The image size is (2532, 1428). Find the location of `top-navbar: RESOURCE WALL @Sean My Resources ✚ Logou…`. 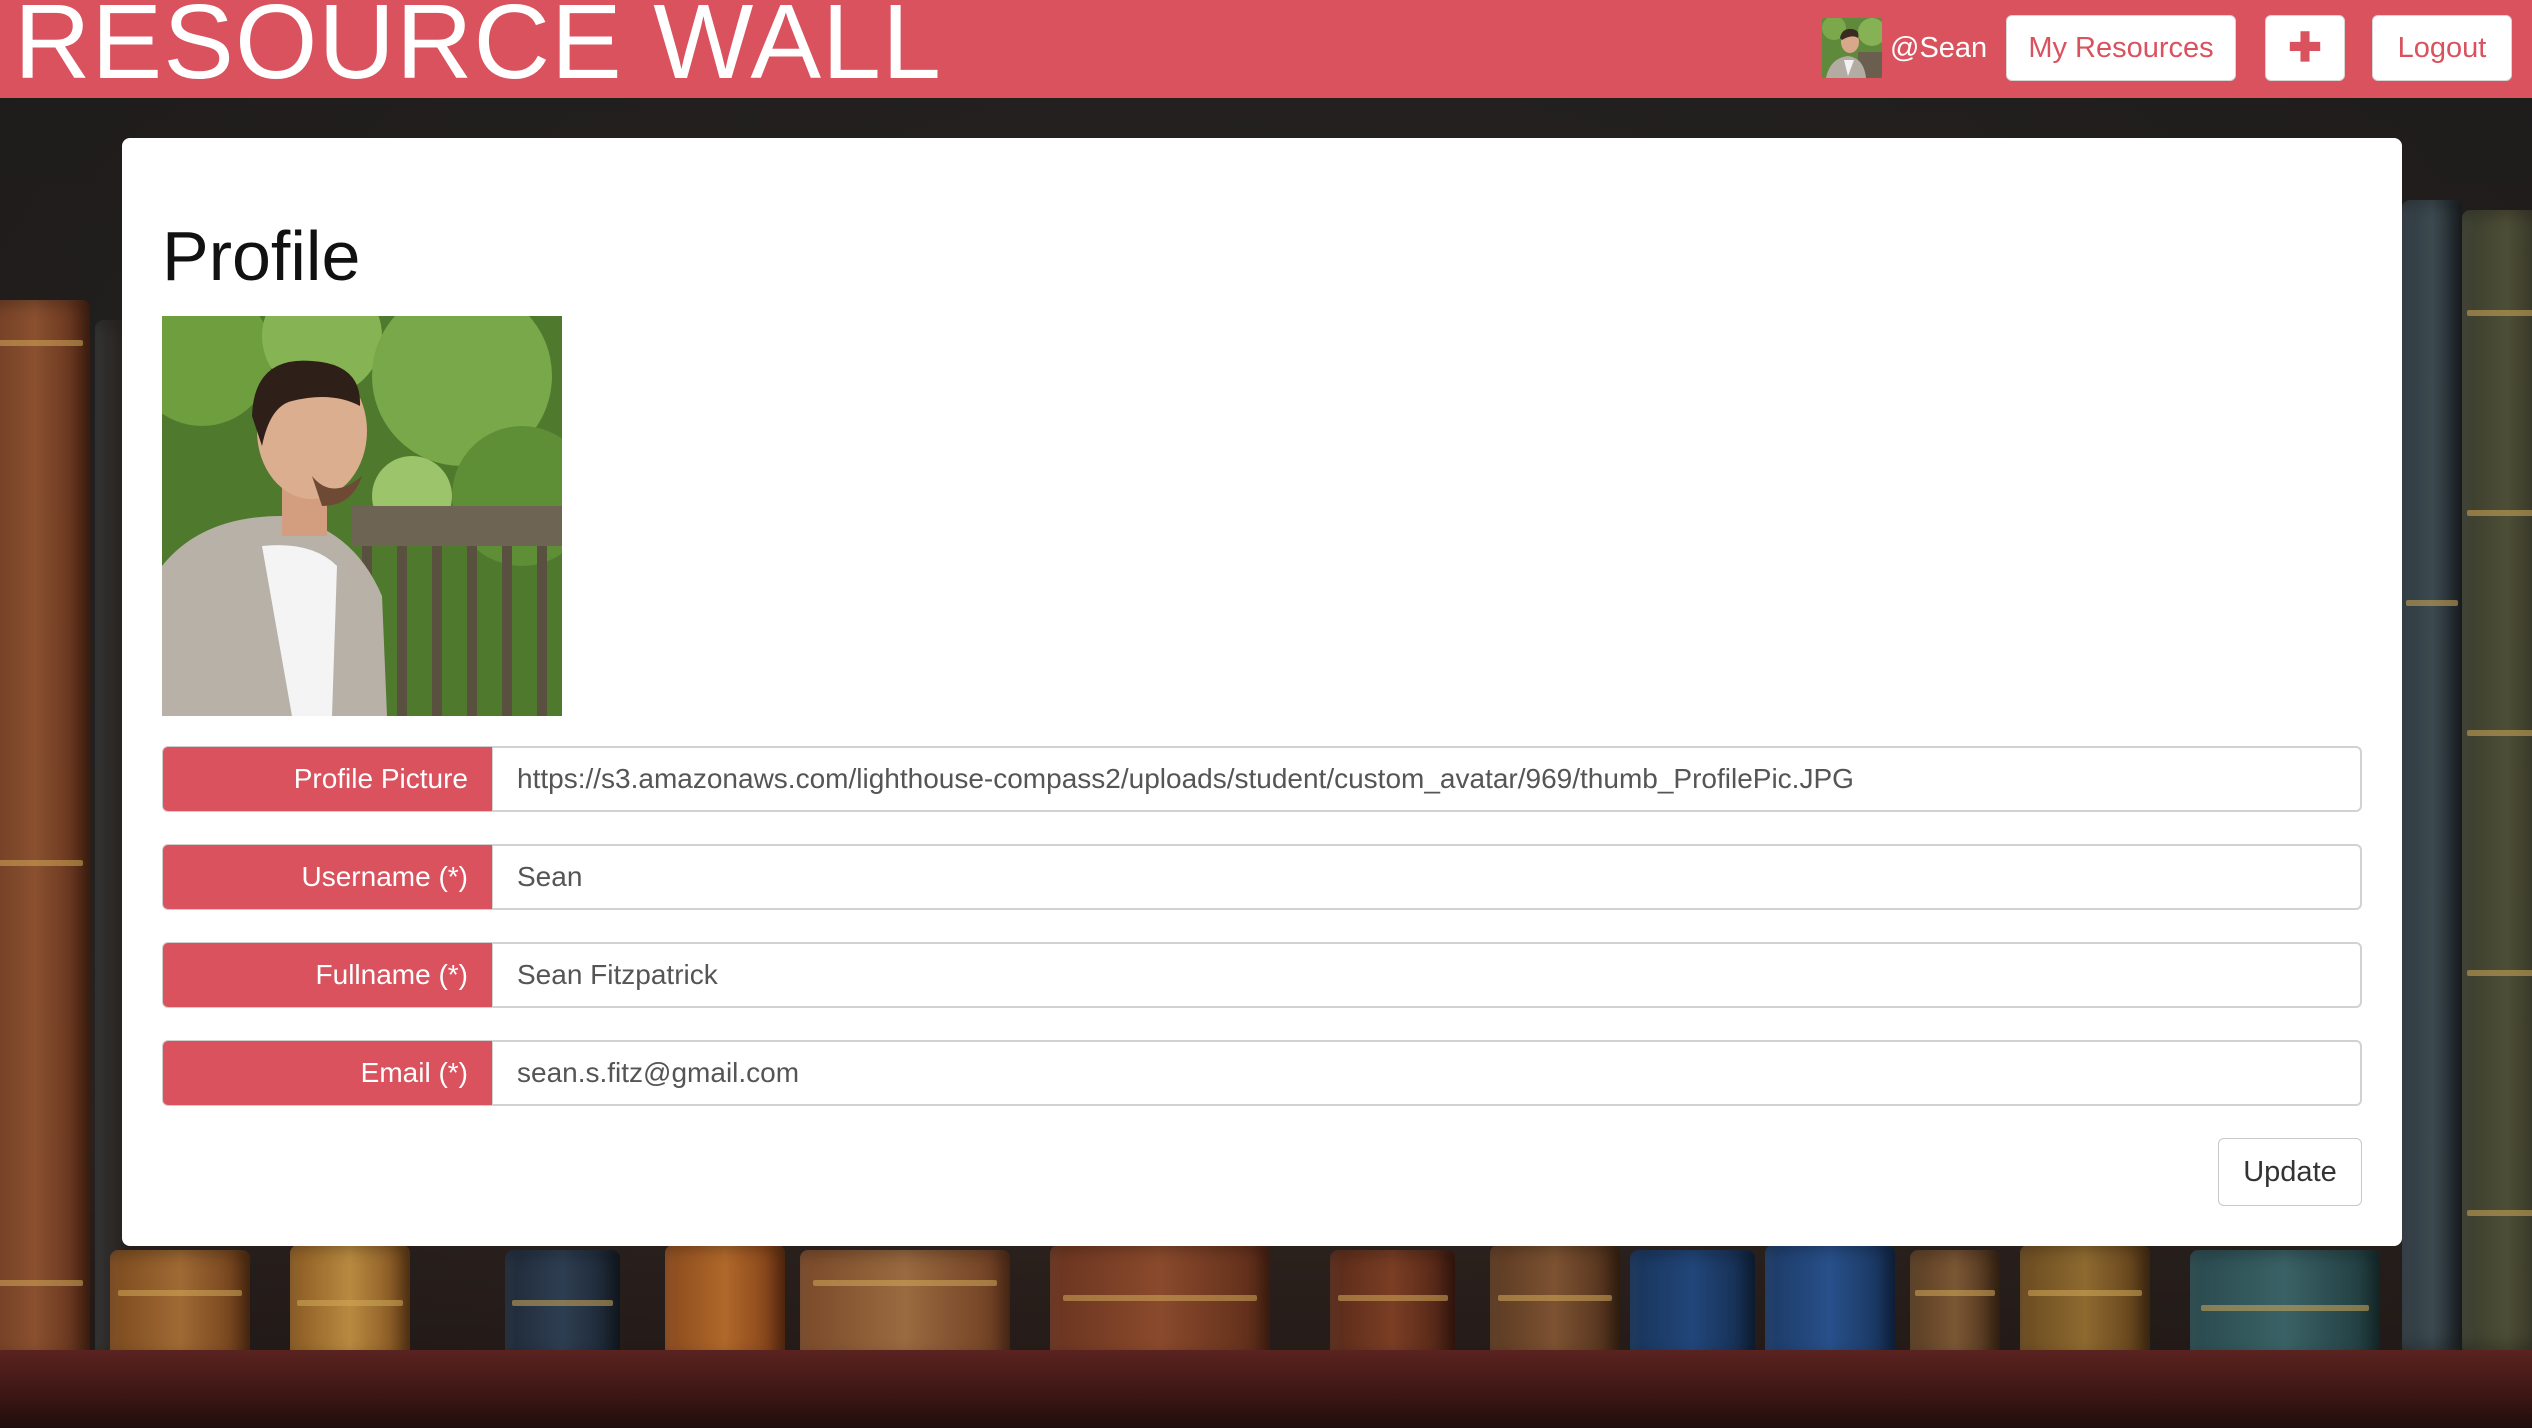

top-navbar: RESOURCE WALL @Sean My Resources ✚ Logou… is located at coordinates (1266, 49).